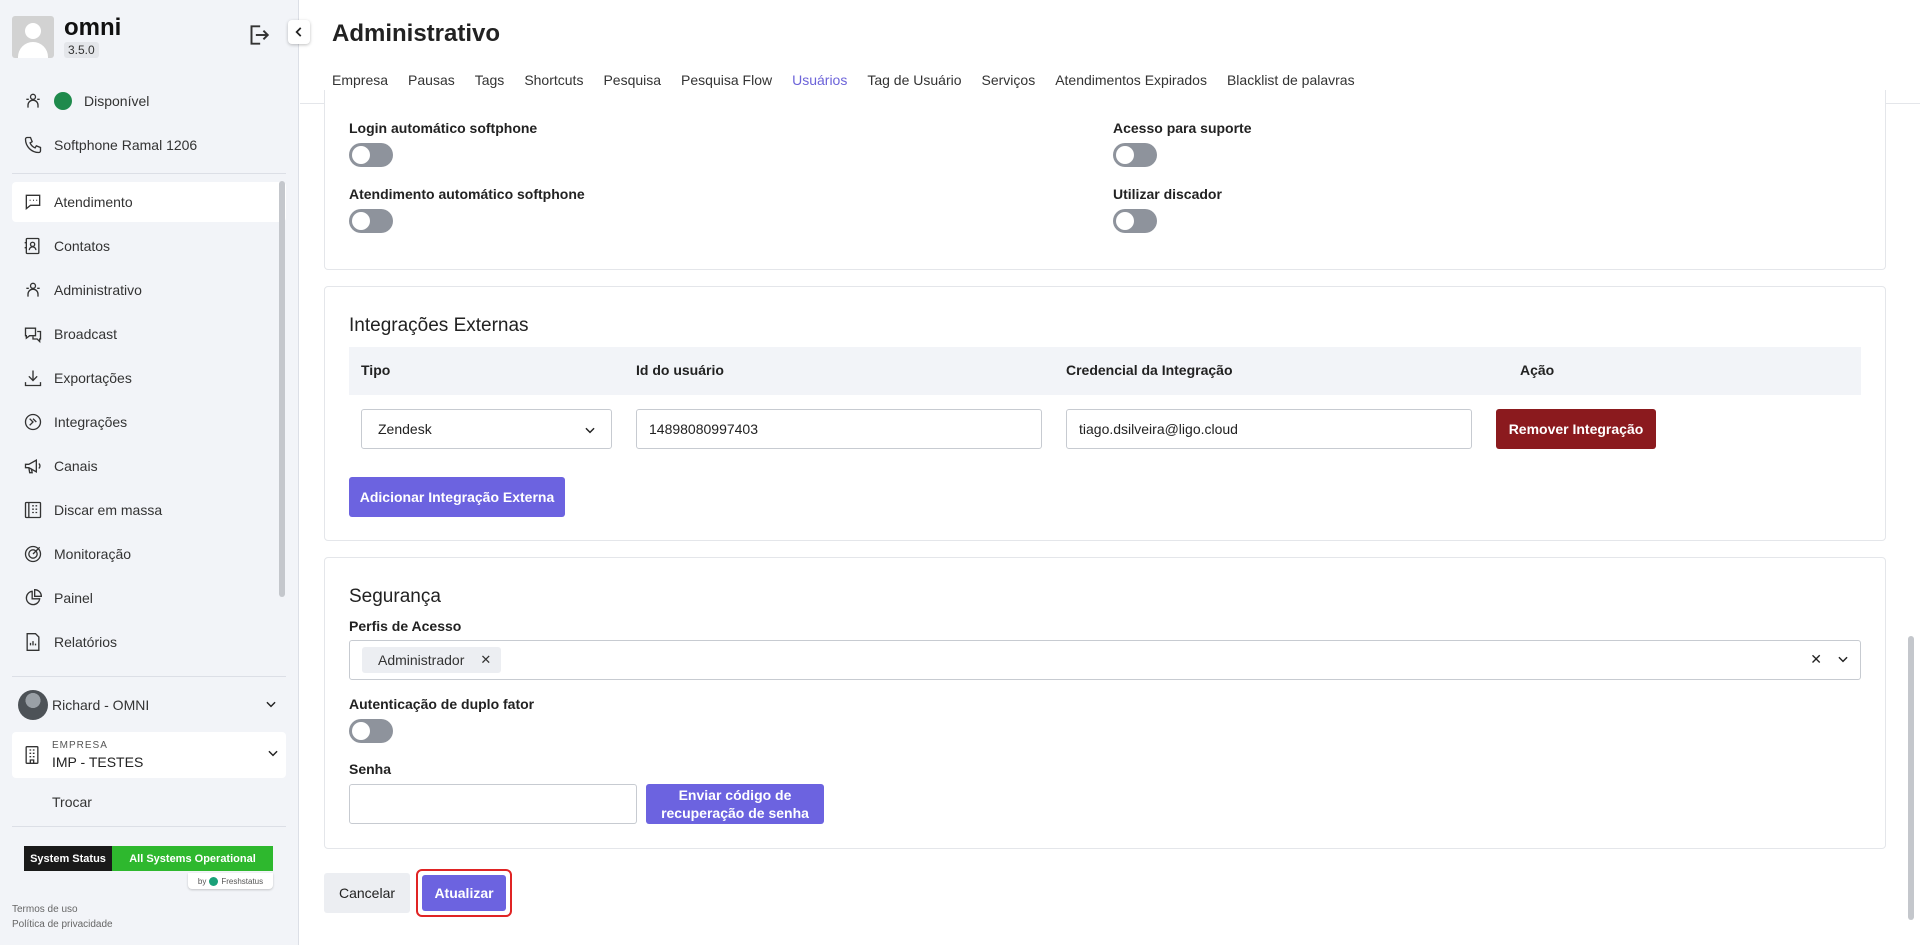 The height and width of the screenshot is (945, 1920). Describe the element at coordinates (370, 769) in the screenshot. I see `password-label: Senha` at that location.